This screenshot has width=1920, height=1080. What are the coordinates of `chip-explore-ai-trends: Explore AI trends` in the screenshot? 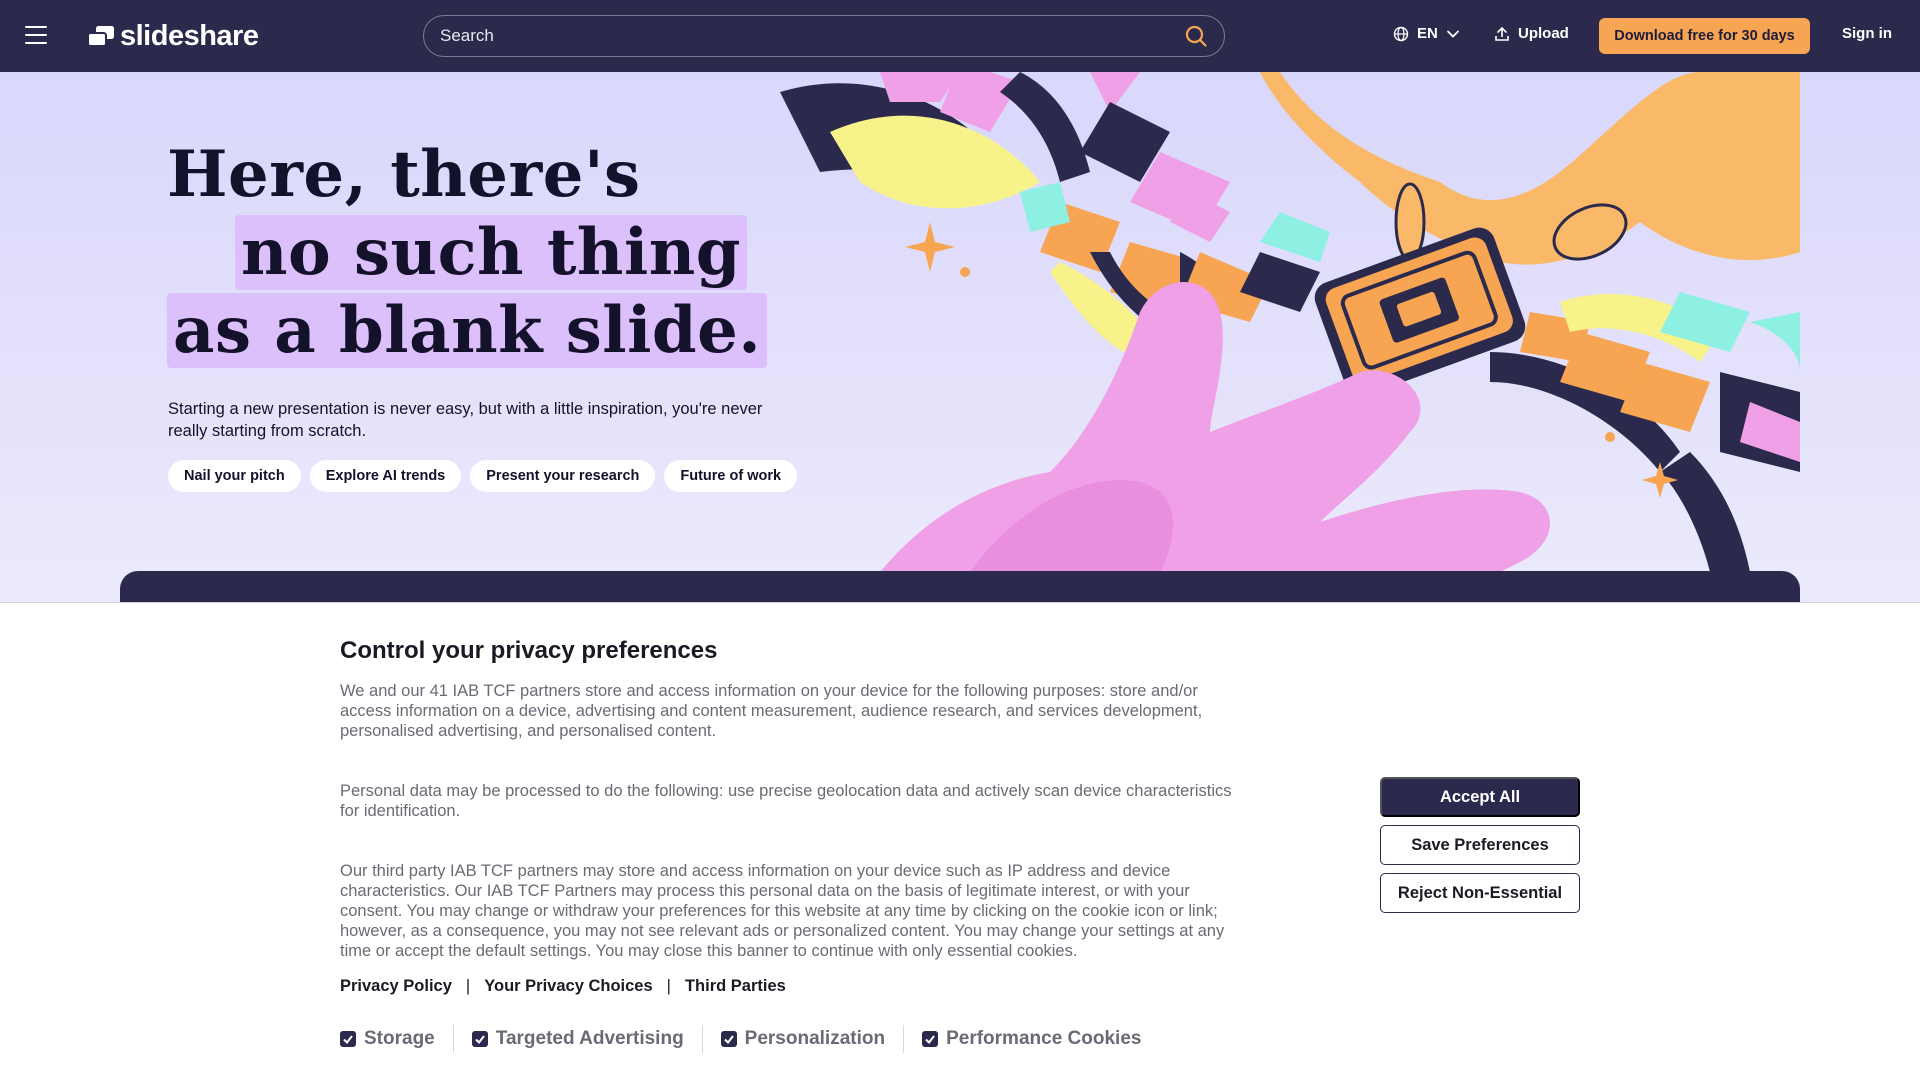 It's located at (385, 476).